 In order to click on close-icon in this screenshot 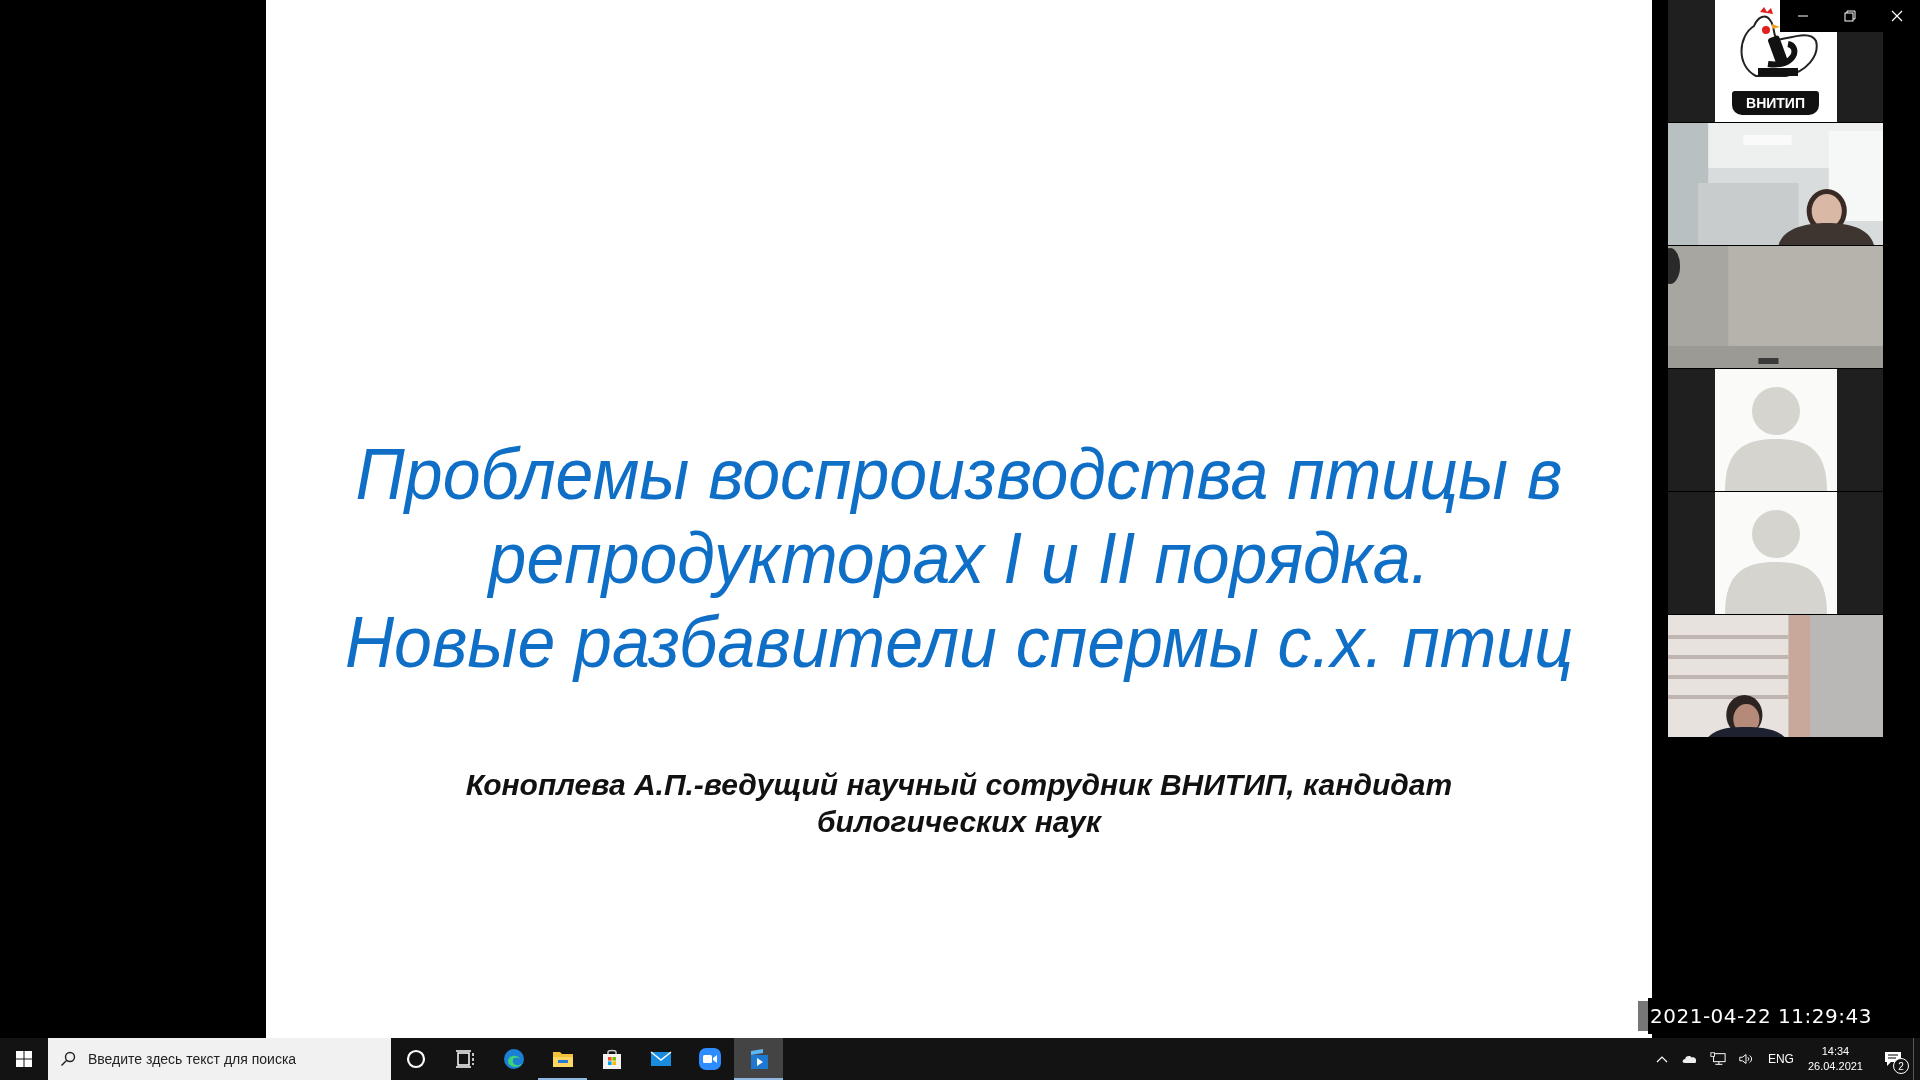, I will do `click(1896, 16)`.